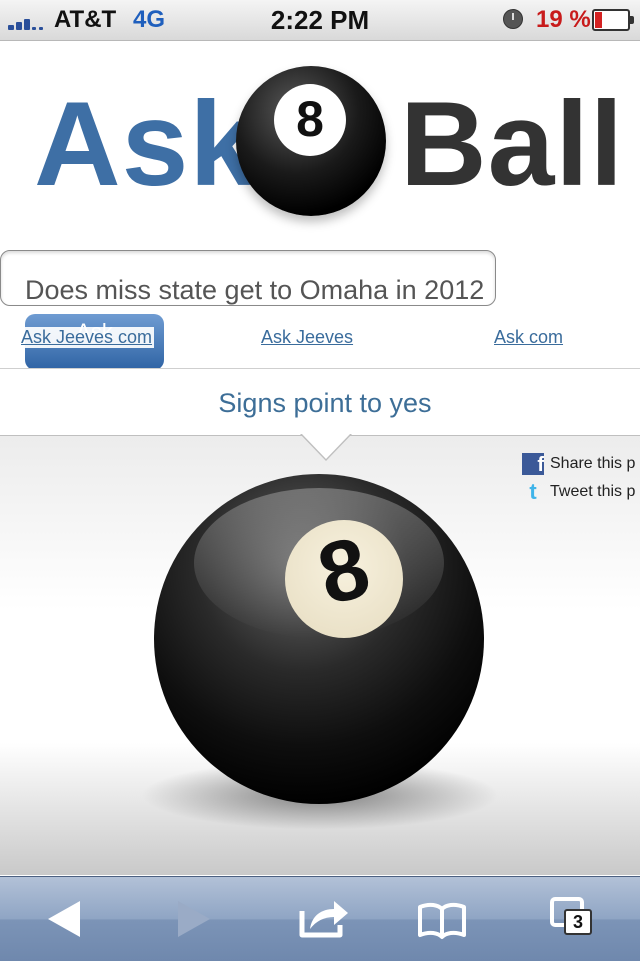 The height and width of the screenshot is (966, 640). What do you see at coordinates (146, 144) in the screenshot?
I see `logo-word-ask: Ask` at bounding box center [146, 144].